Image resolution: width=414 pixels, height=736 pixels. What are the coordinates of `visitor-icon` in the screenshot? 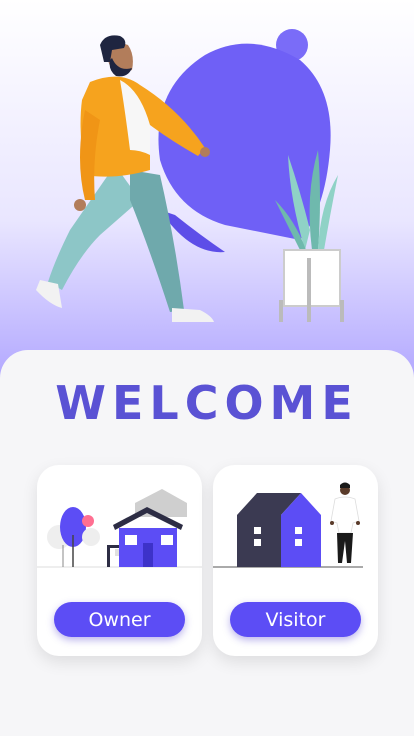 It's located at (288, 525).